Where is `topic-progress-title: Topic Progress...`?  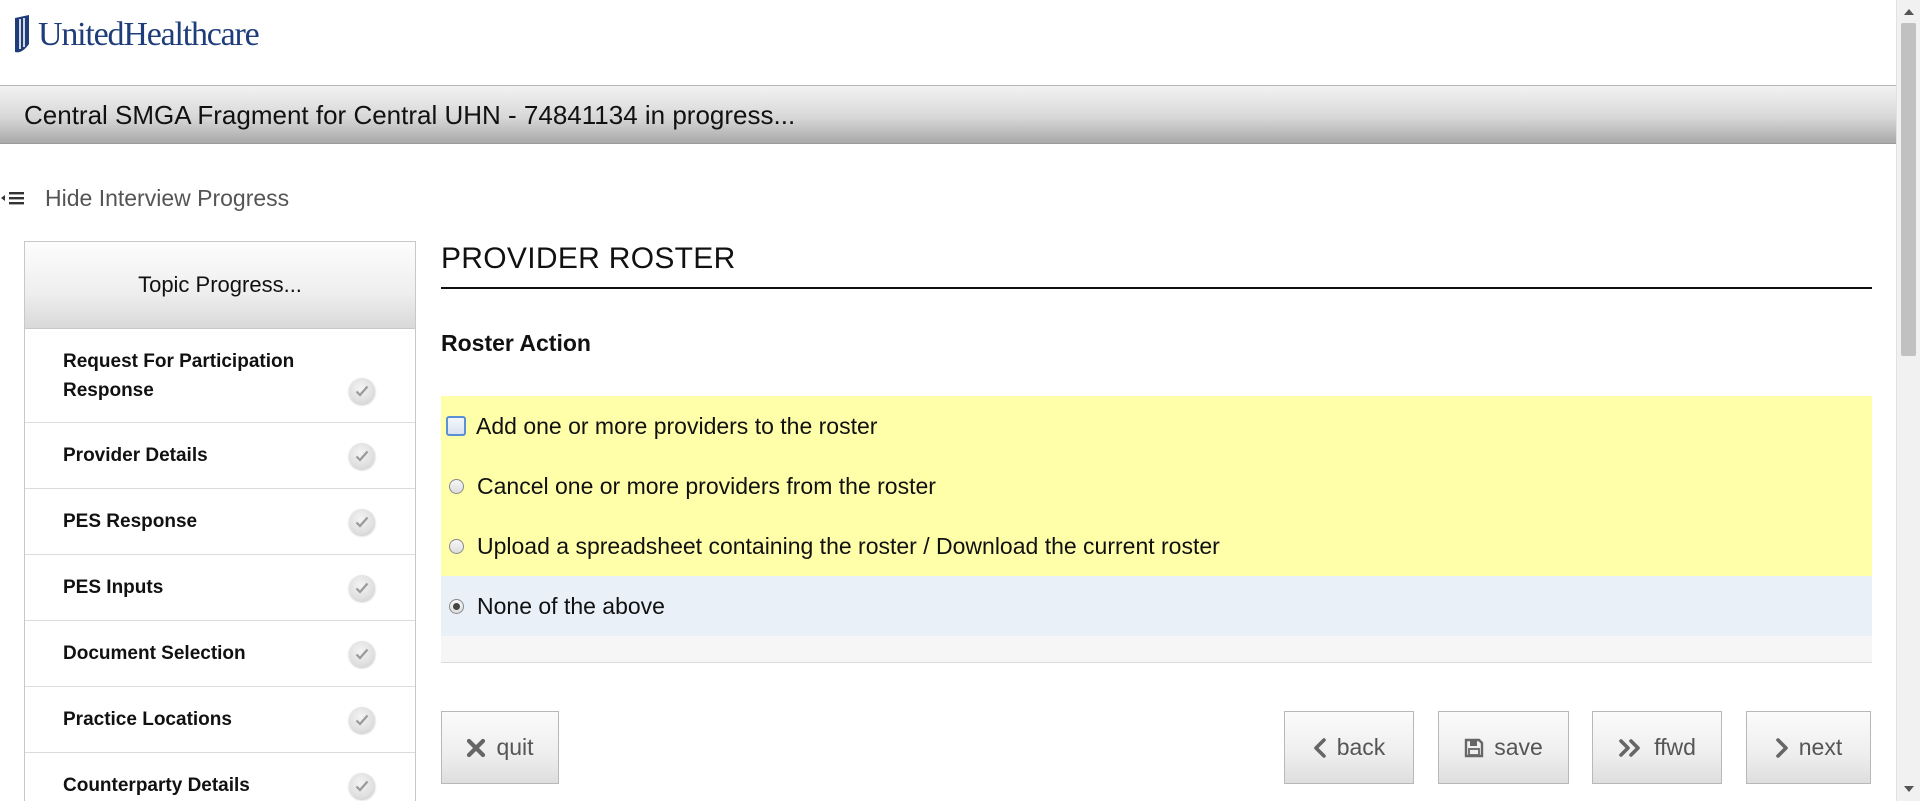
topic-progress-title: Topic Progress... is located at coordinates (220, 285).